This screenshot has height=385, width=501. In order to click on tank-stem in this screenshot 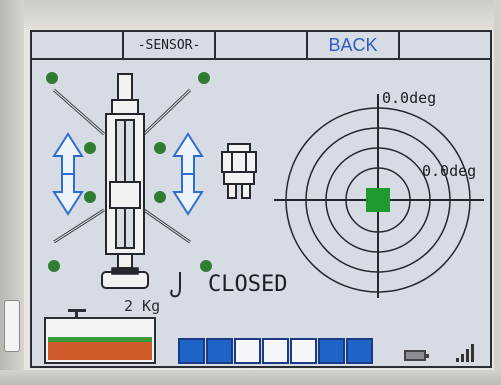, I will do `click(76, 315)`.